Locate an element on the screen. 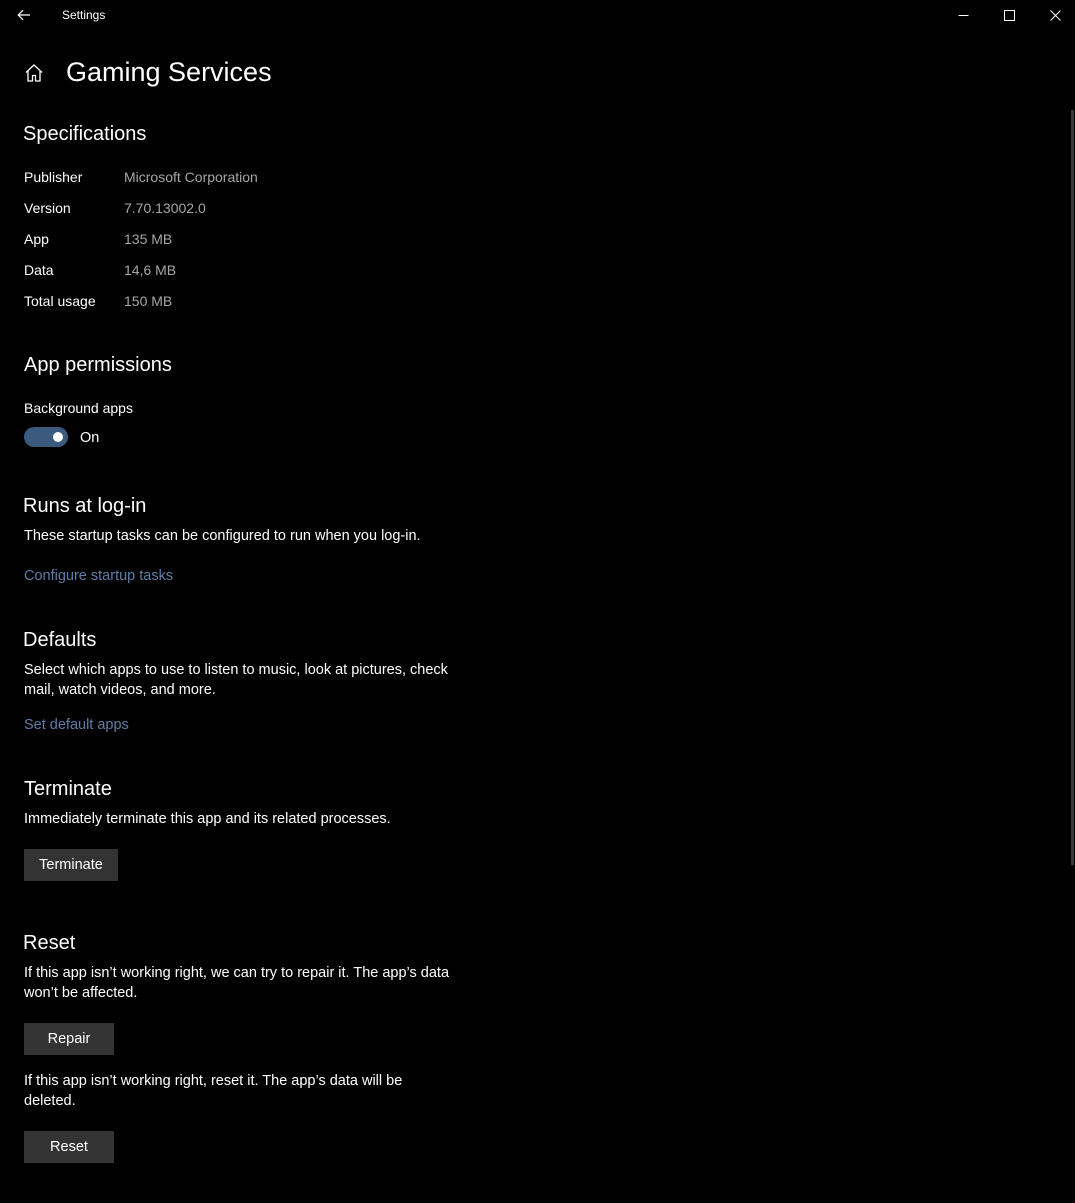  toggle-knob is located at coordinates (58, 437).